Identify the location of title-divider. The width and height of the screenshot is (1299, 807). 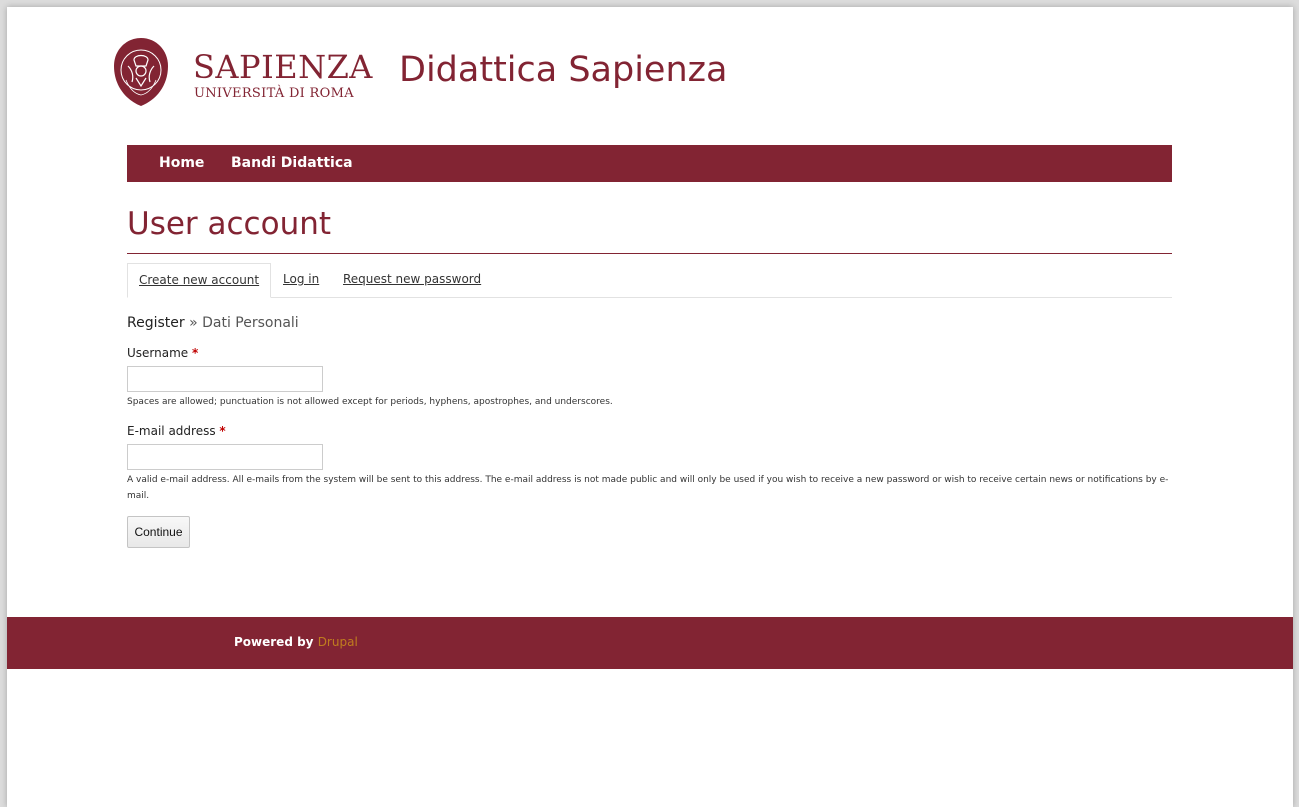
(649, 253).